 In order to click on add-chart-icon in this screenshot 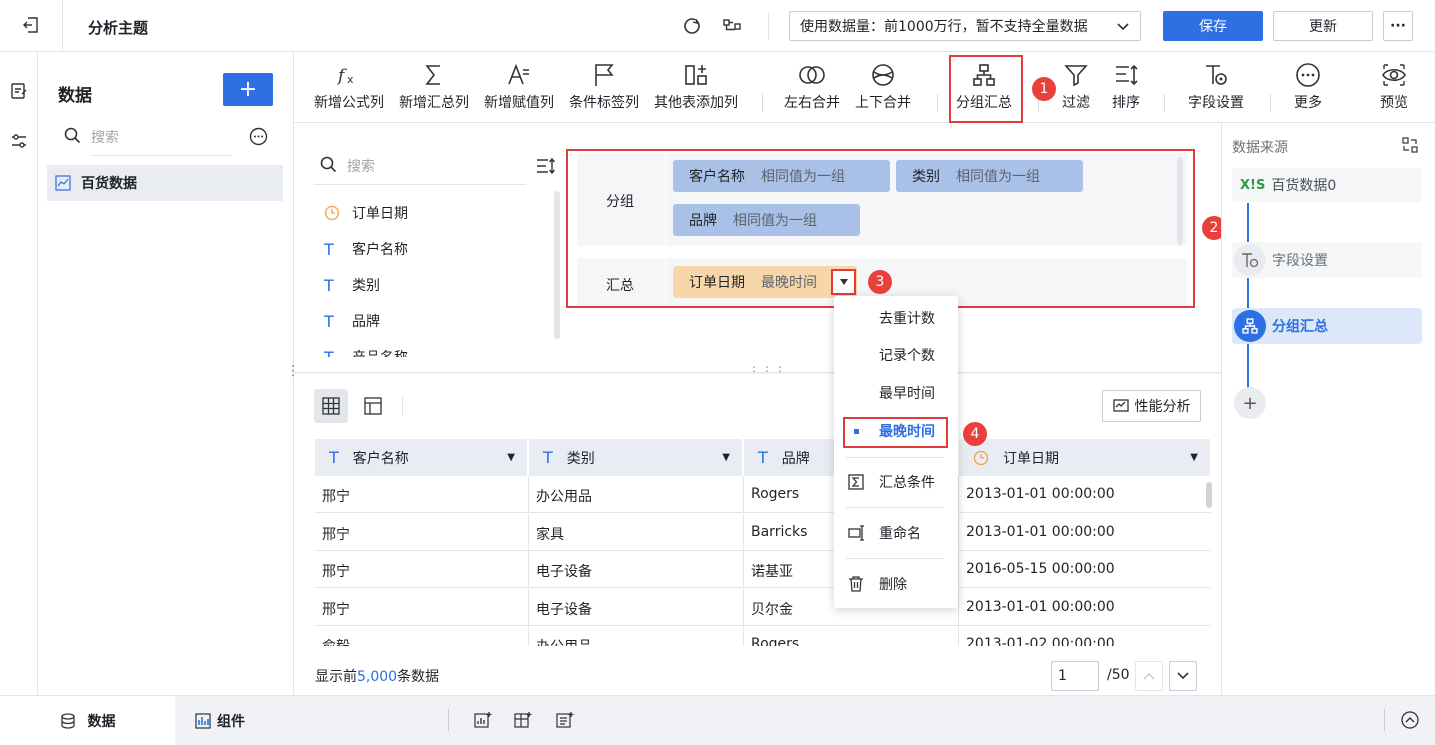, I will do `click(483, 720)`.